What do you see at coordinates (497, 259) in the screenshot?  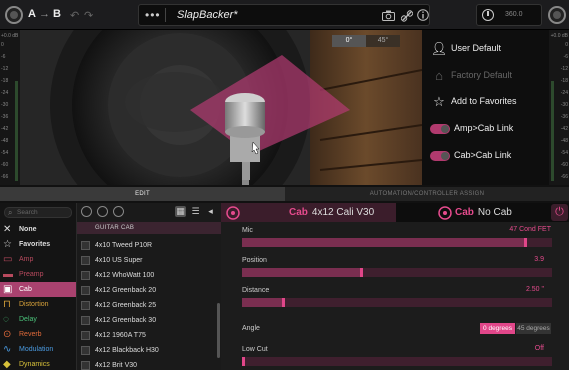 I see `position-value: 3.9` at bounding box center [497, 259].